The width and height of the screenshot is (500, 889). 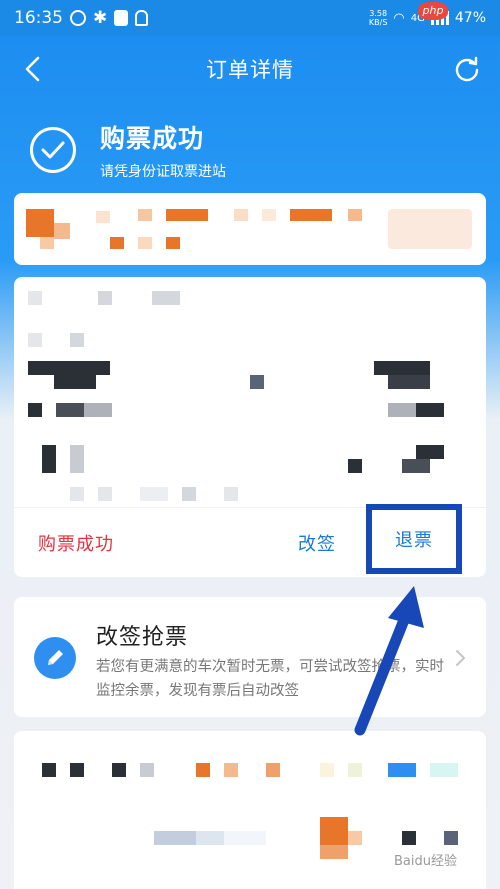 What do you see at coordinates (55, 658) in the screenshot?
I see `pencil-icon` at bounding box center [55, 658].